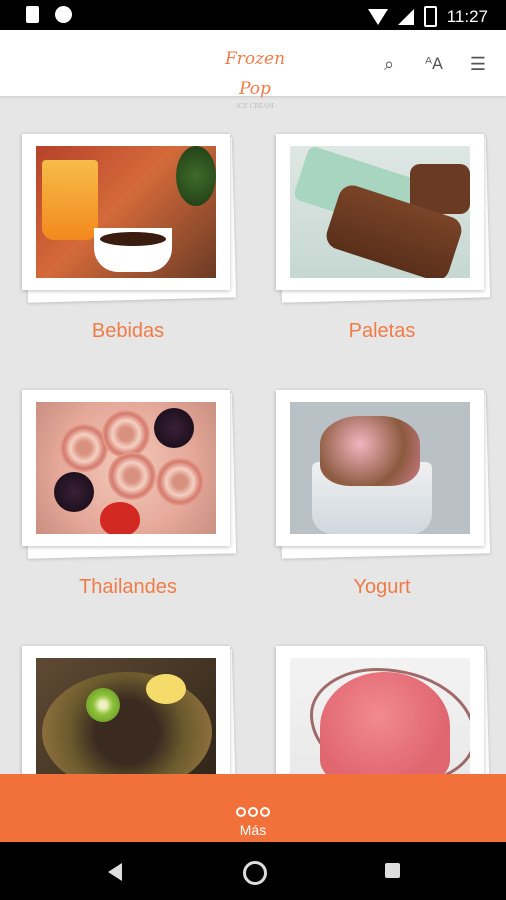  What do you see at coordinates (382, 587) in the screenshot?
I see `category-label: Yogurt` at bounding box center [382, 587].